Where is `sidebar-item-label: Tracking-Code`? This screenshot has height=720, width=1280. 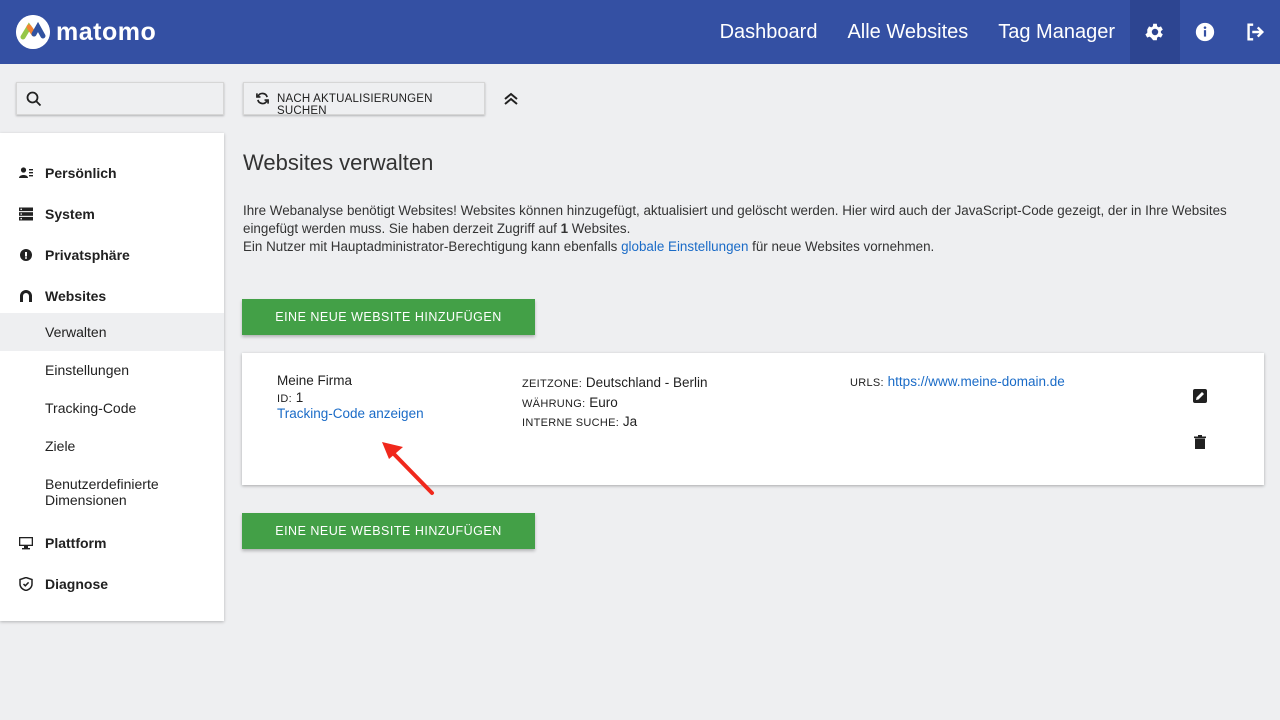 sidebar-item-label: Tracking-Code is located at coordinates (91, 408).